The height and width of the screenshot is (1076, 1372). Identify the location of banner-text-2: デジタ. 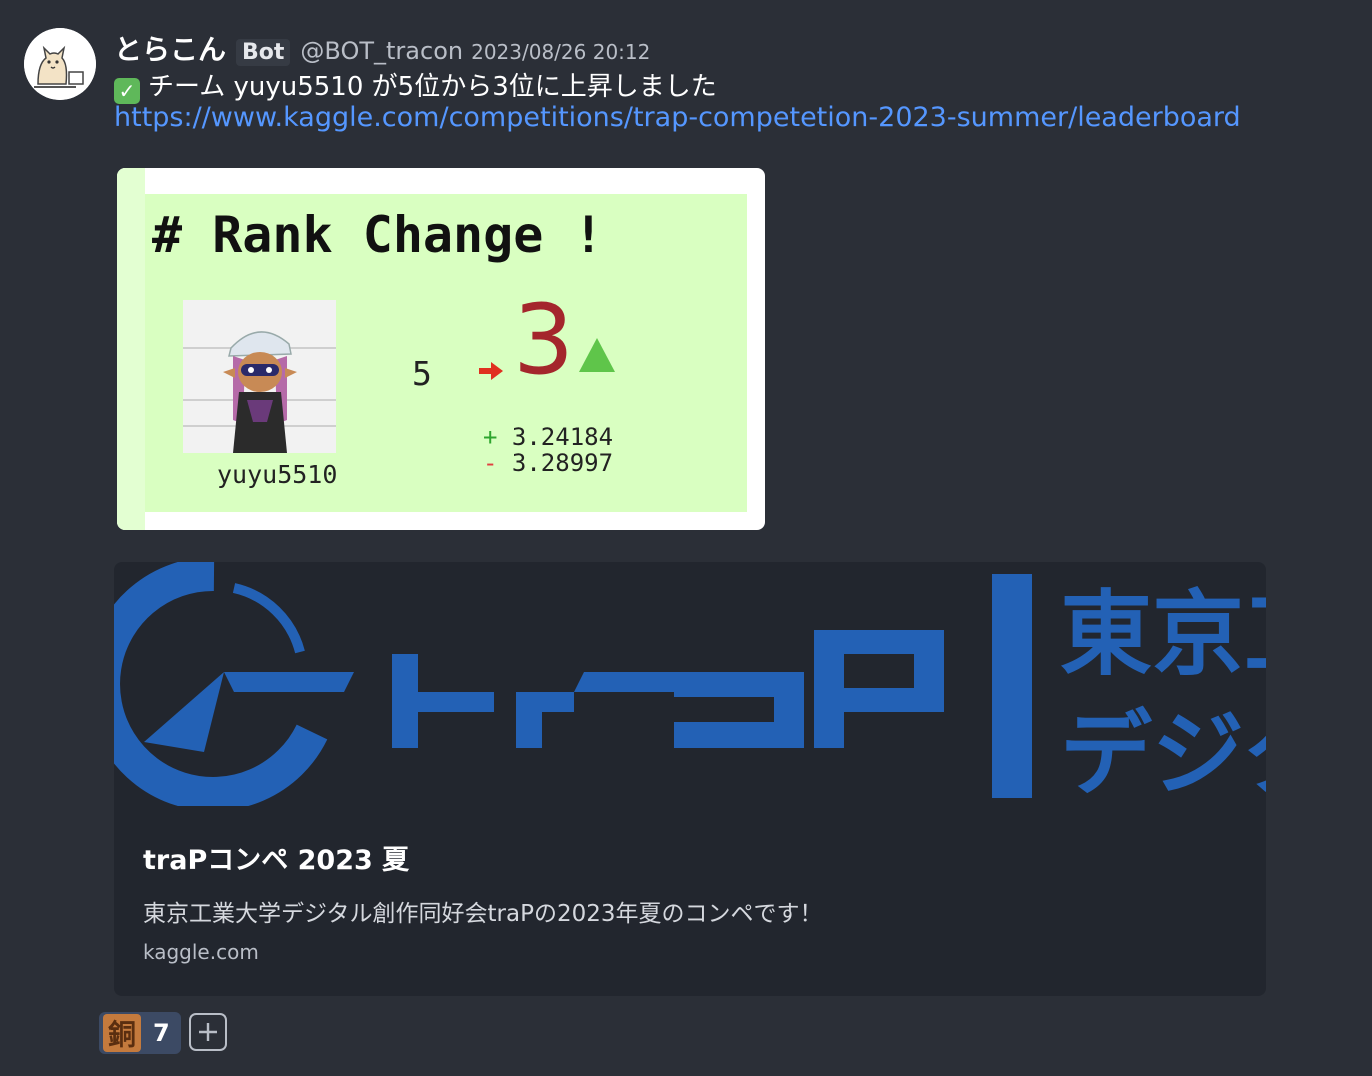
(1163, 753).